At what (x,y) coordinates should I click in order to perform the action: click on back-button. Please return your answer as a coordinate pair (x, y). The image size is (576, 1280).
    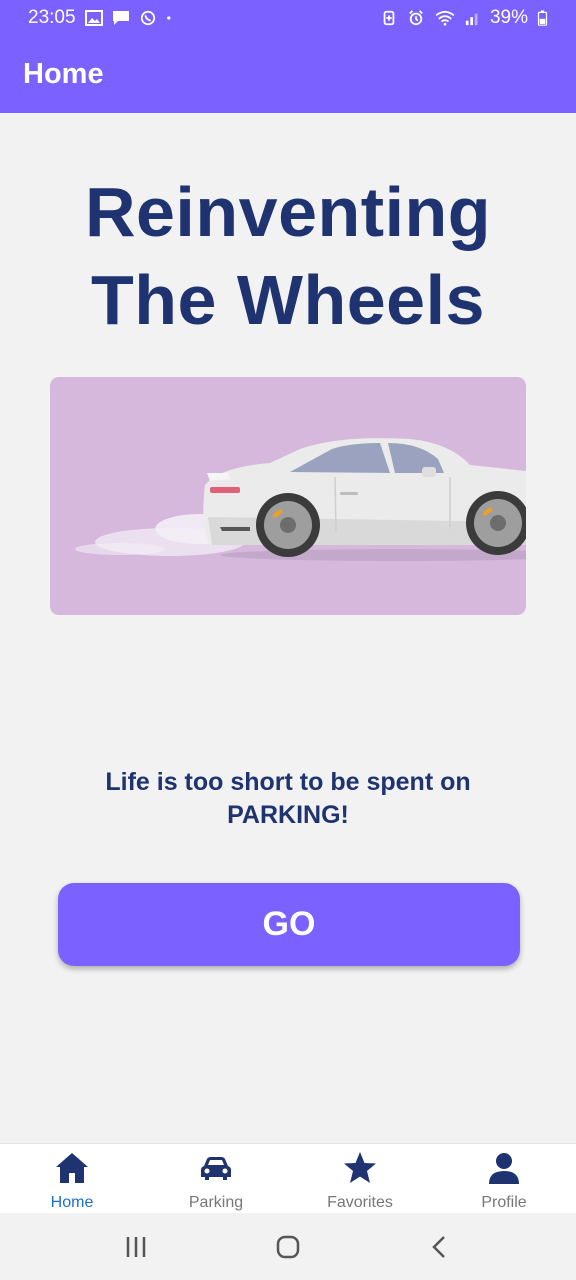
    Looking at the image, I should click on (440, 1247).